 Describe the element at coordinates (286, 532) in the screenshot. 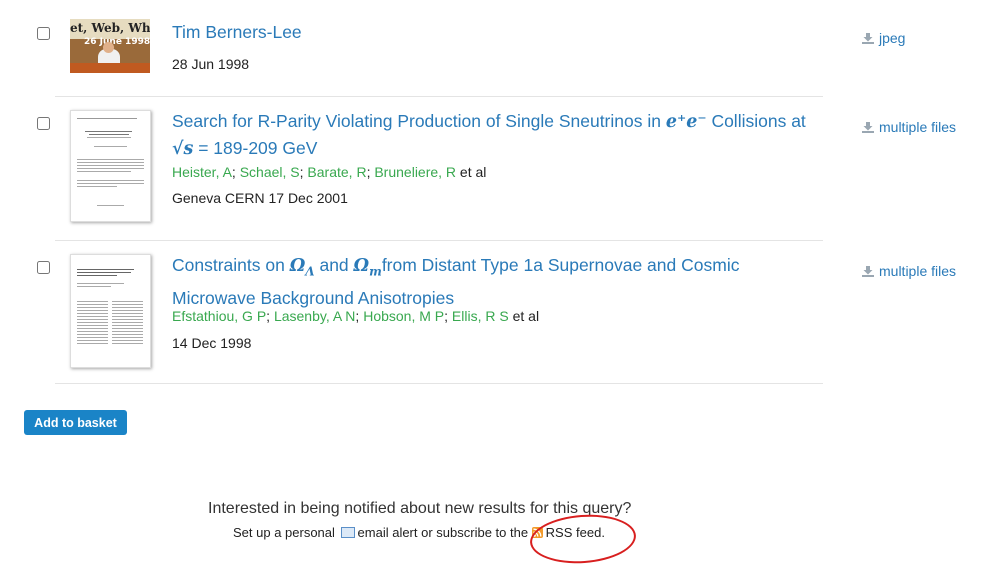

I see `alert-text: Set up a personal` at that location.